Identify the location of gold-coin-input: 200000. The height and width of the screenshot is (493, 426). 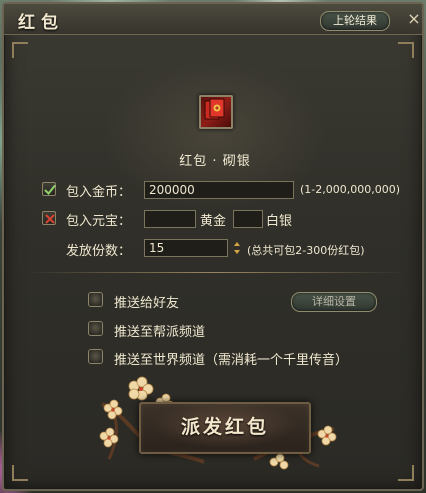
(219, 190).